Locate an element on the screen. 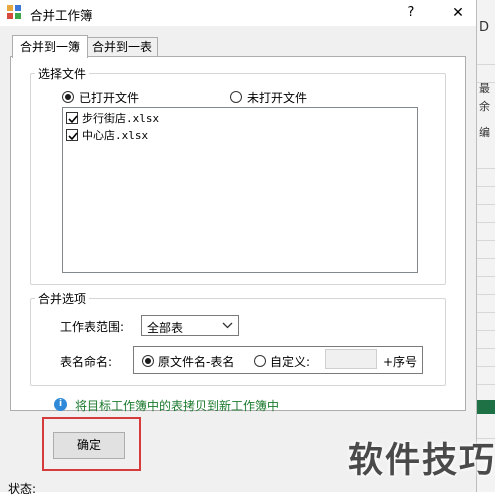 This screenshot has height=497, width=495. radio-custom-name-label: 自定义: is located at coordinates (290, 362).